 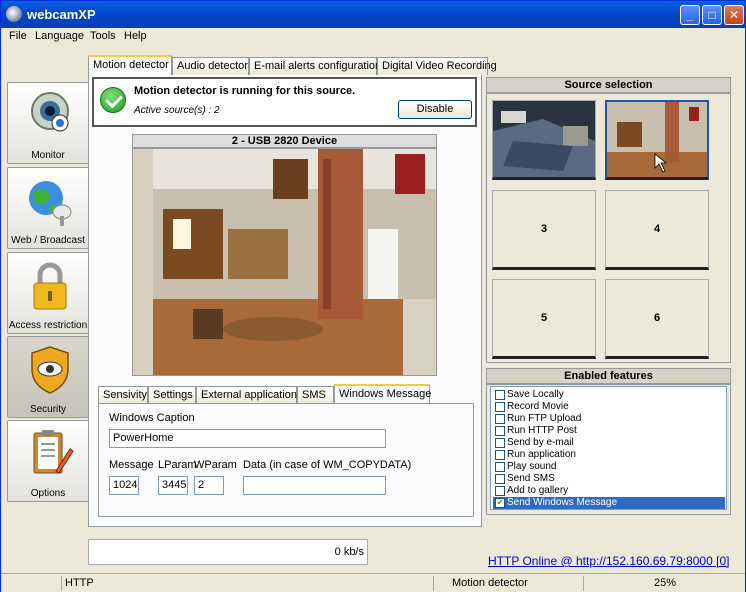 I want to click on maximize-button: □, so click(x=712, y=15).